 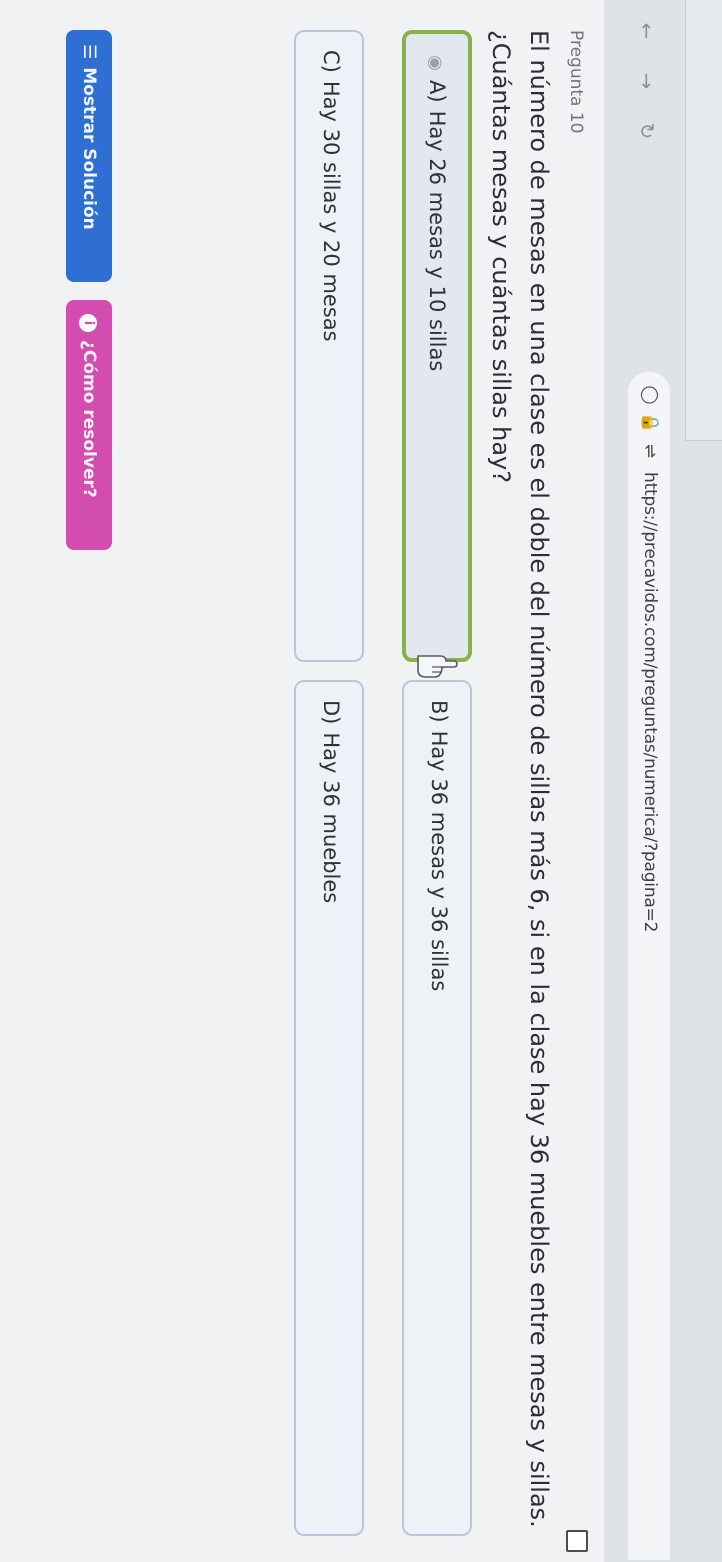 What do you see at coordinates (437, 241) in the screenshot?
I see `option-a-text: Hay 26 mesas y 10 sillas` at bounding box center [437, 241].